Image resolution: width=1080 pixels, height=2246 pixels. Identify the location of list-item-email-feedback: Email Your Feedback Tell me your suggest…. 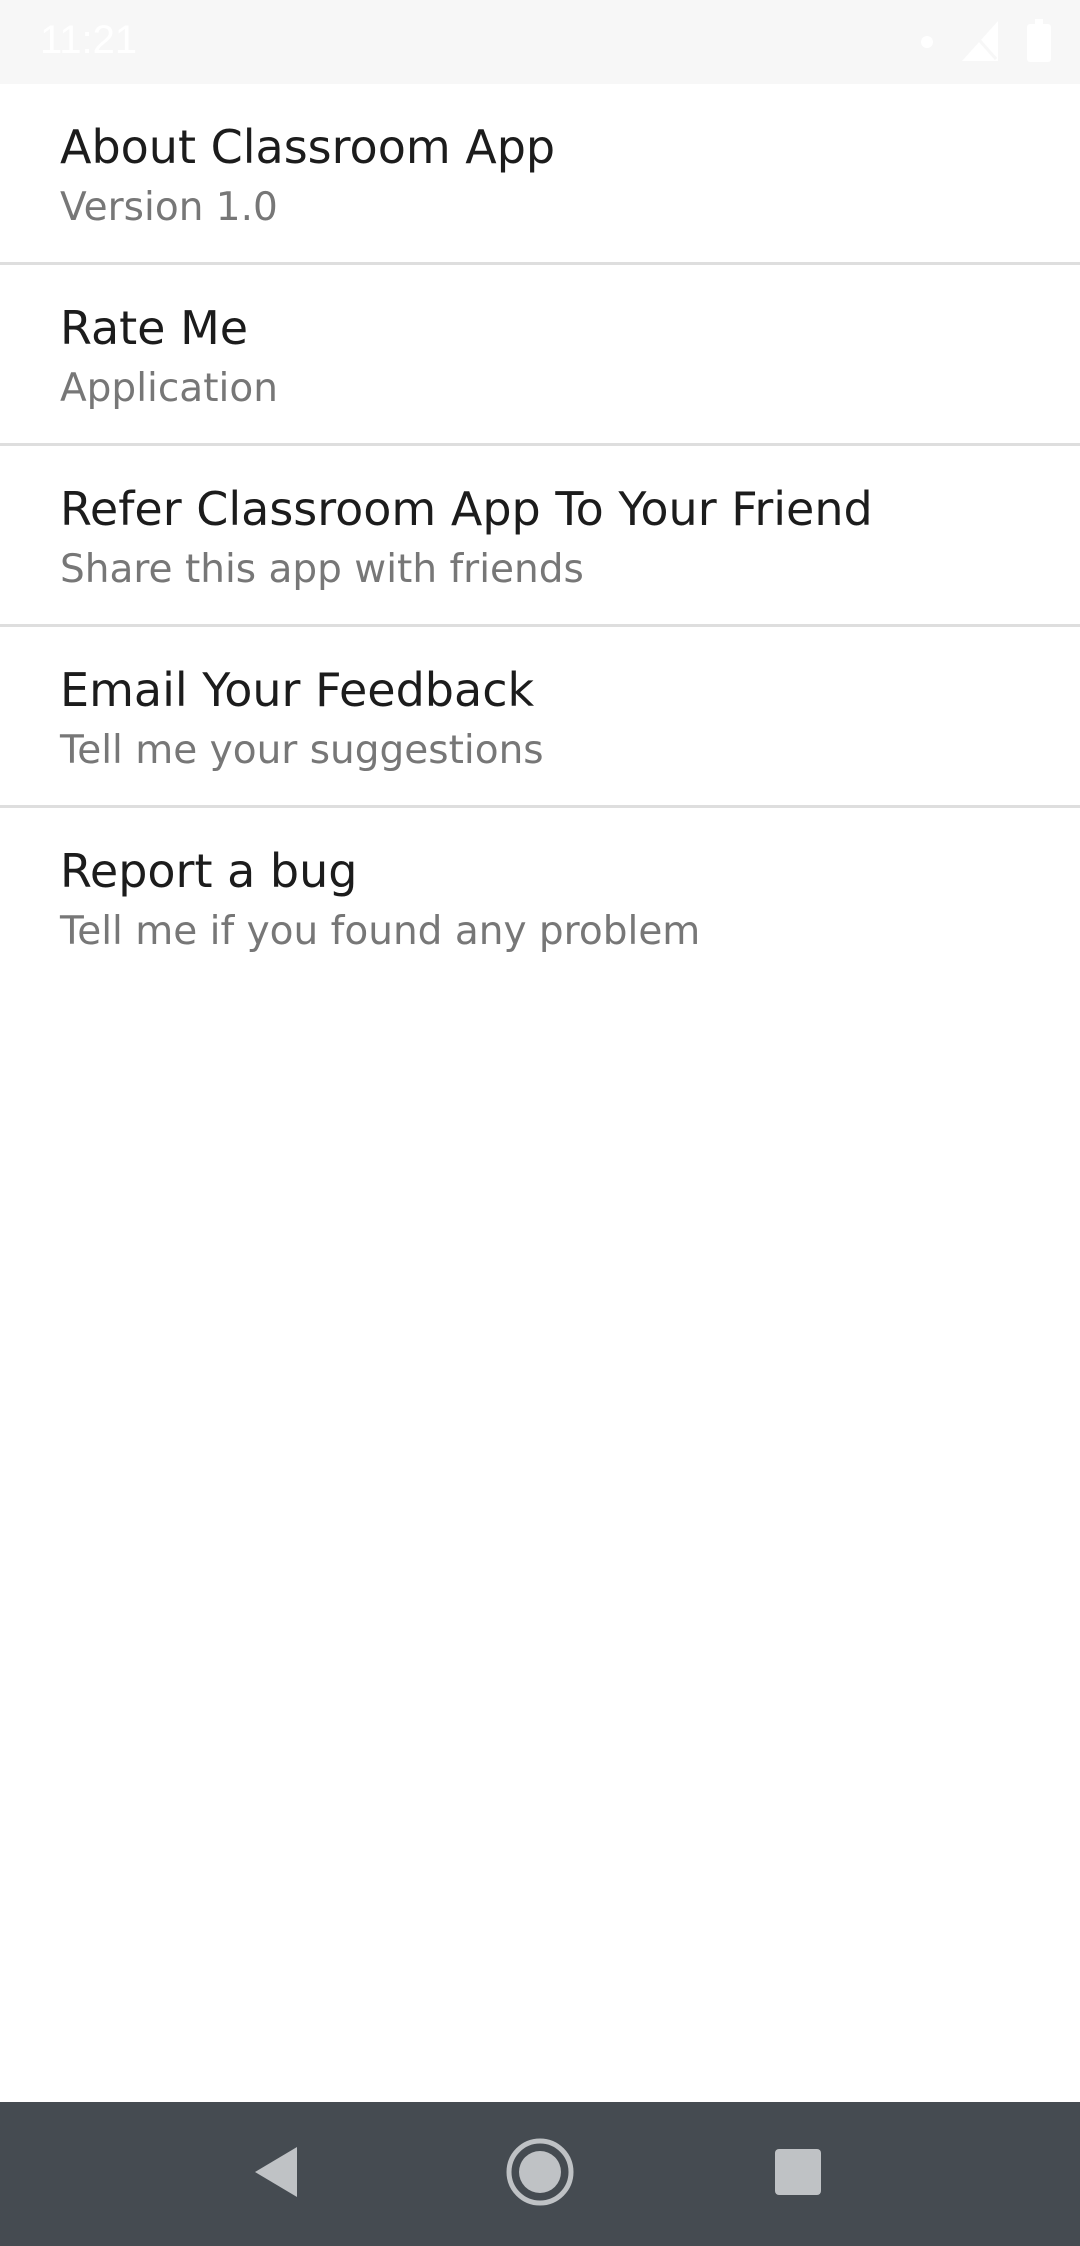
(540, 717).